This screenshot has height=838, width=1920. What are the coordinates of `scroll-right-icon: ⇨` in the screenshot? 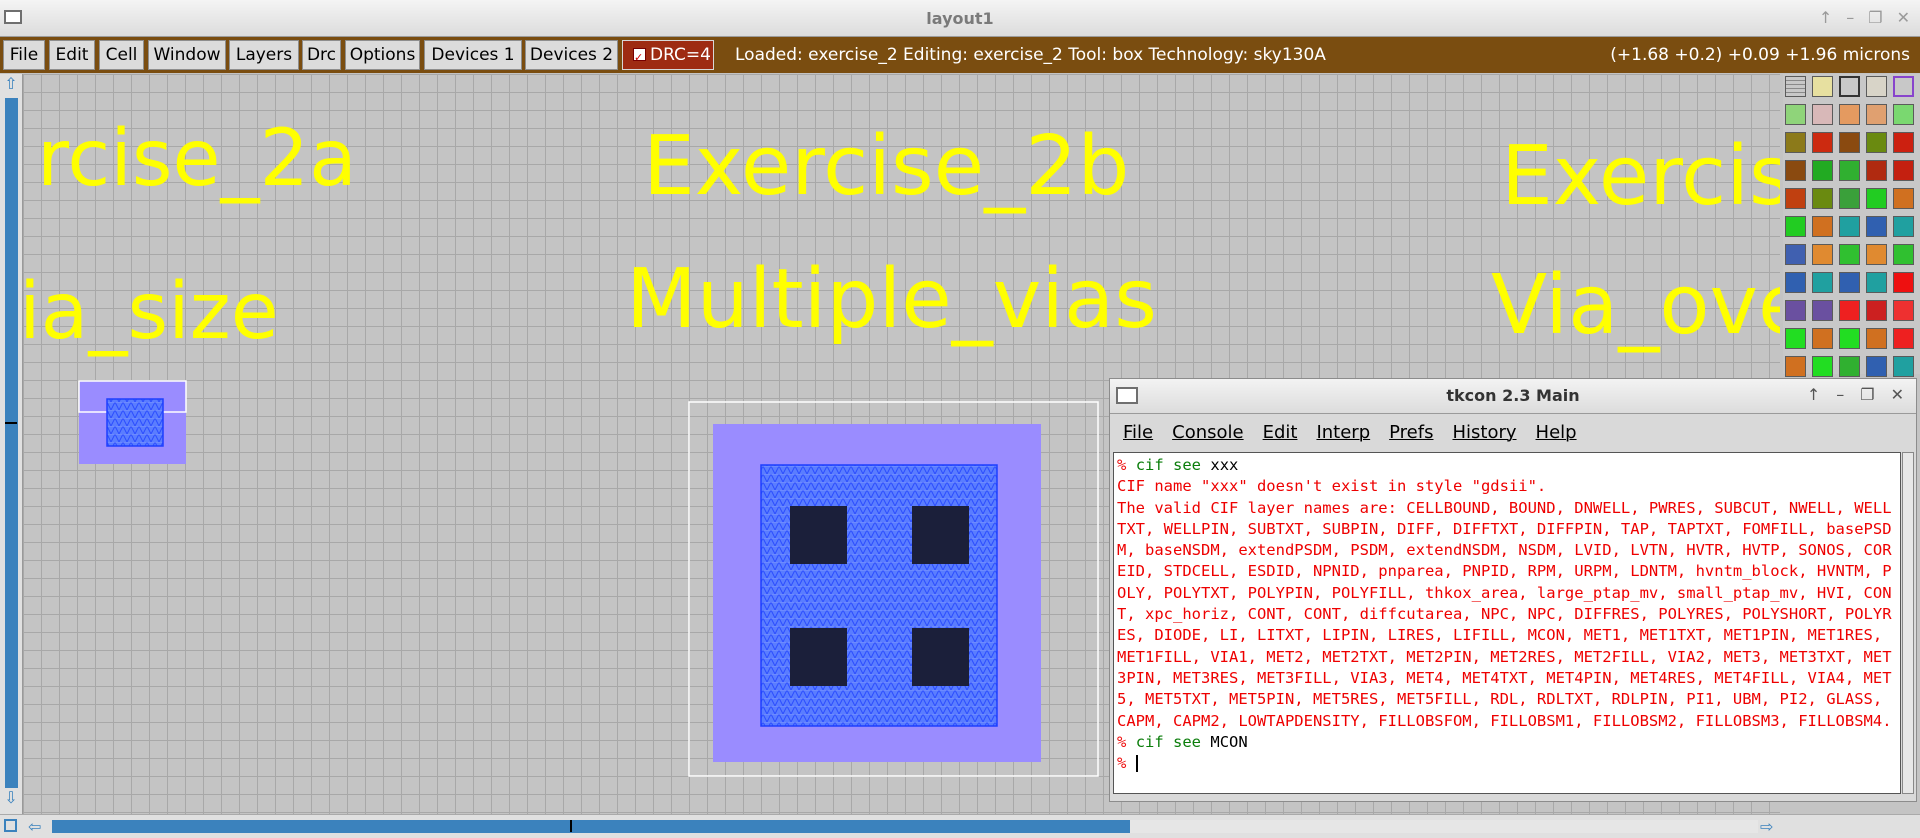 It's located at (1766, 826).